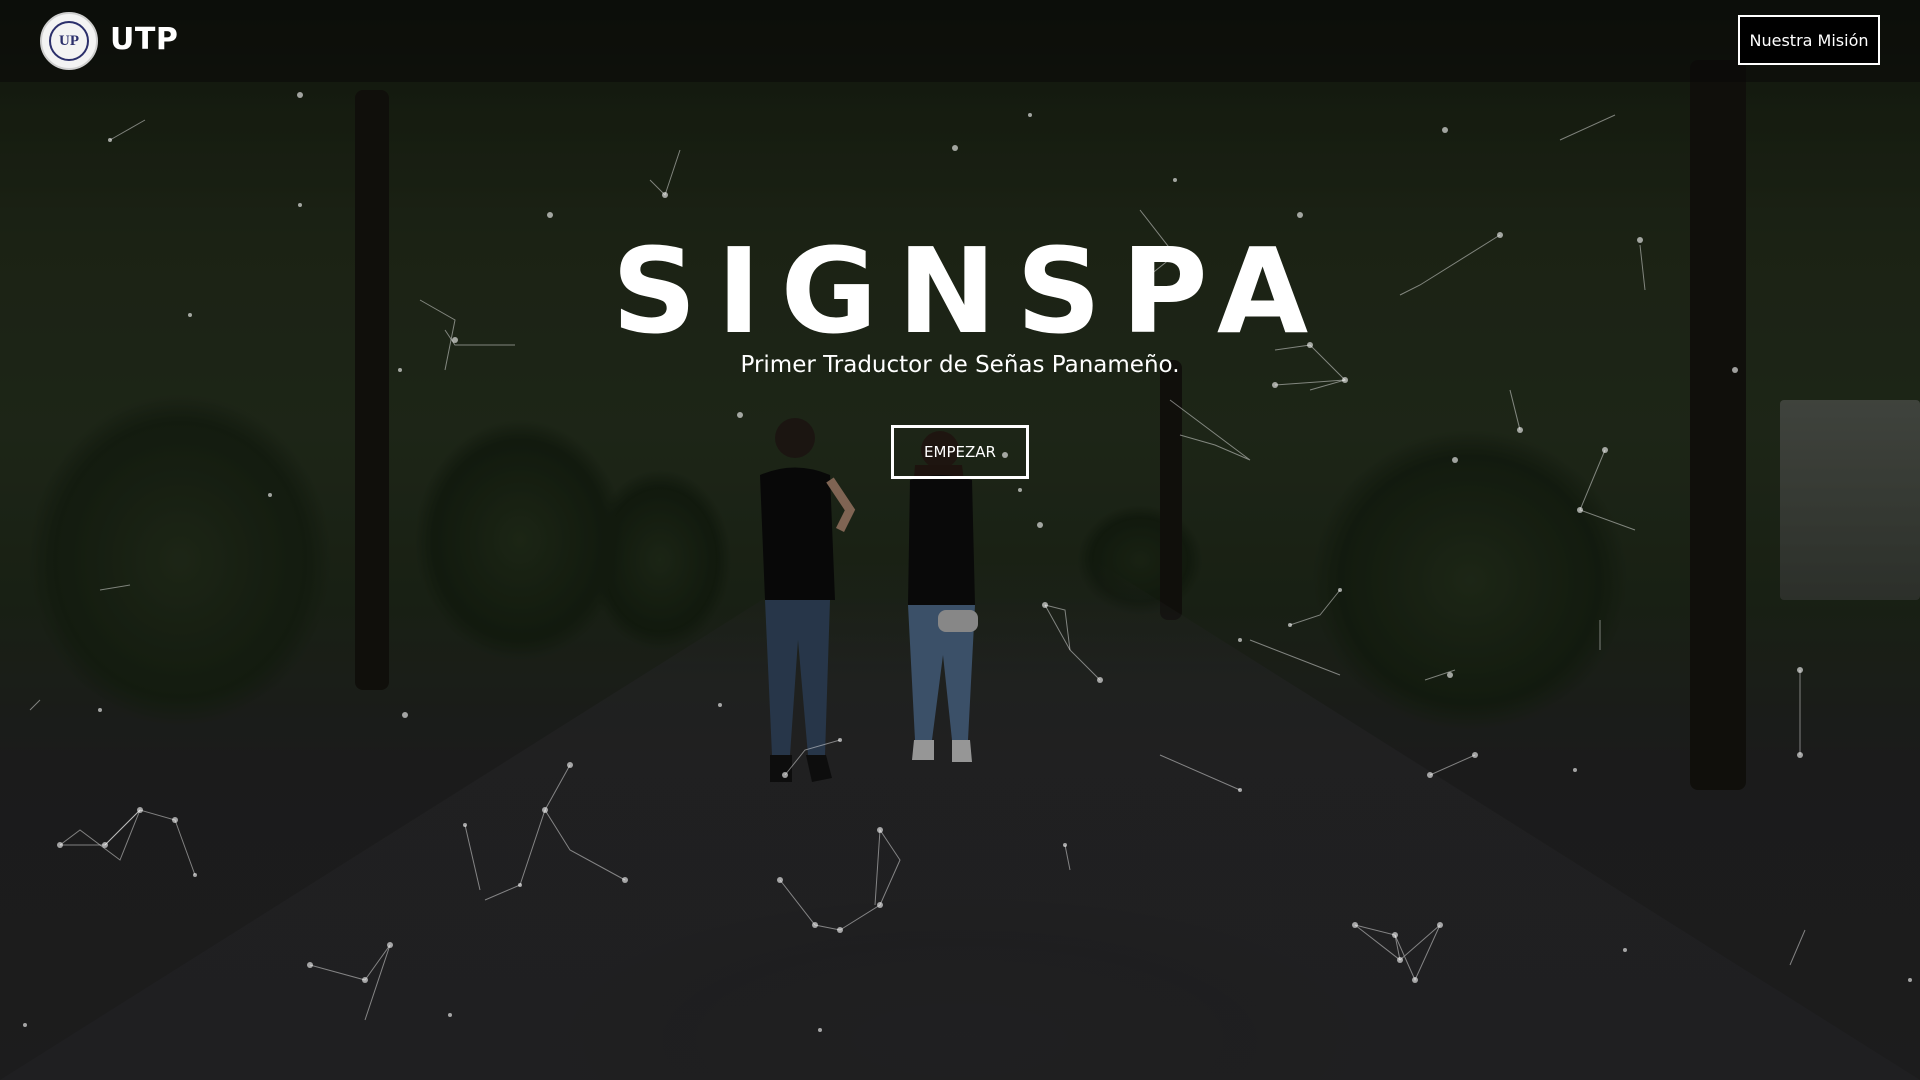 This screenshot has width=1920, height=1080. I want to click on page-title: SIGNSPA, so click(970, 291).